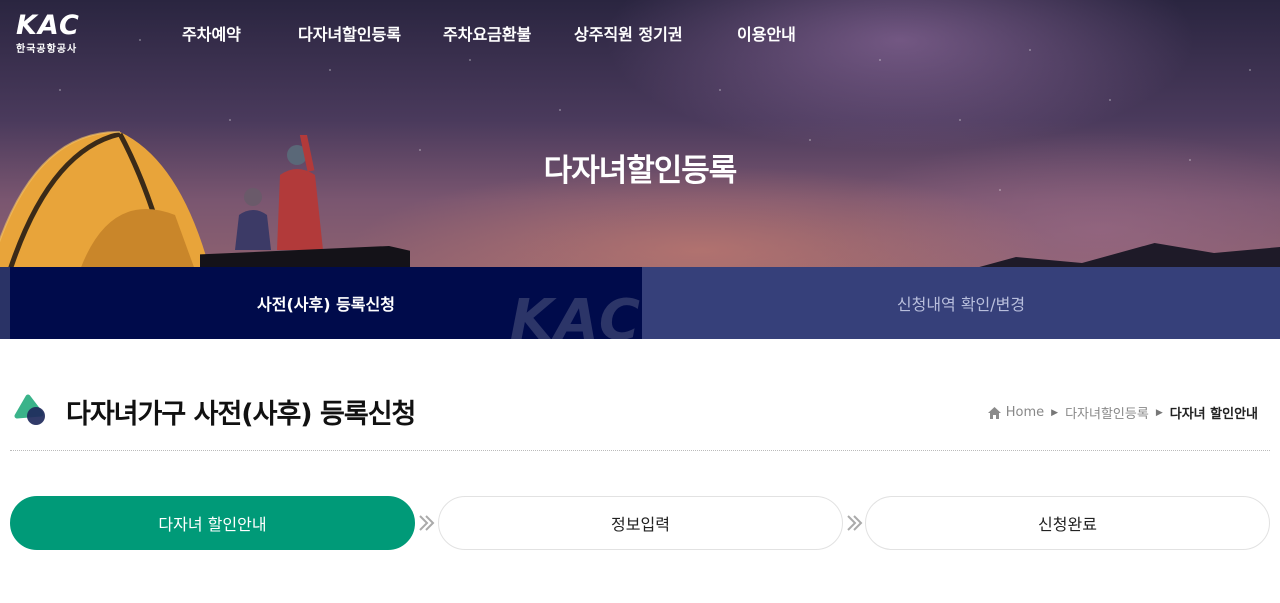 This screenshot has height=603, width=1280. Describe the element at coordinates (1213, 414) in the screenshot. I see `breadcrumb-current: 다자녀 할인안내` at that location.